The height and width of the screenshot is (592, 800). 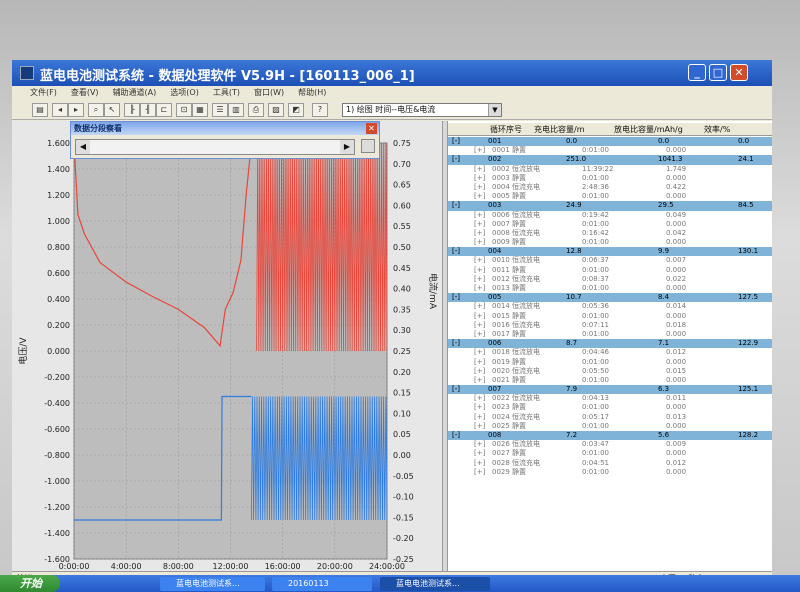 What do you see at coordinates (559, 129) in the screenshot?
I see `col-charge-capacity: 充电比容量/m` at bounding box center [559, 129].